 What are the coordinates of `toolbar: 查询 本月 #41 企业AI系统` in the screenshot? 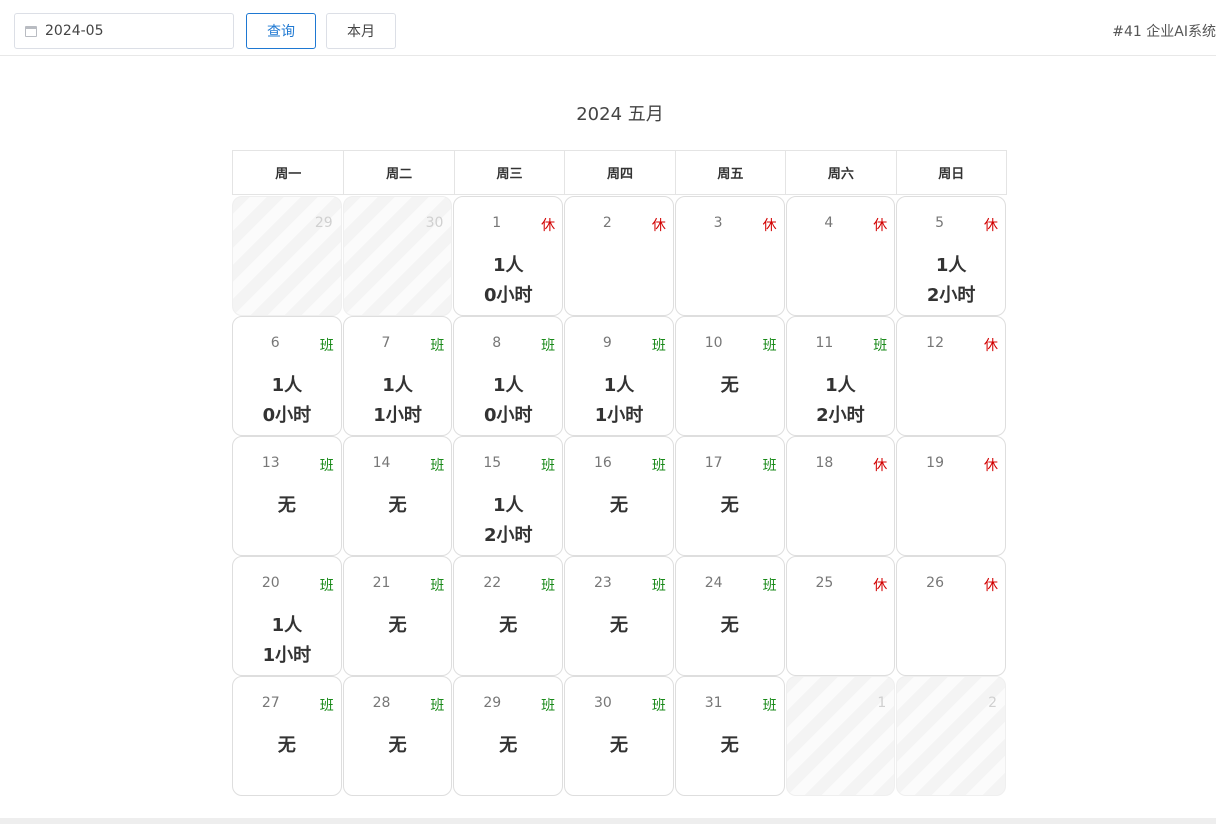 It's located at (608, 28).